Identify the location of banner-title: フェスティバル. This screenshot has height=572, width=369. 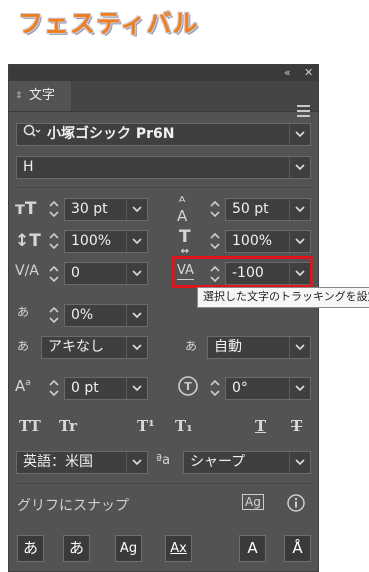
(108, 23).